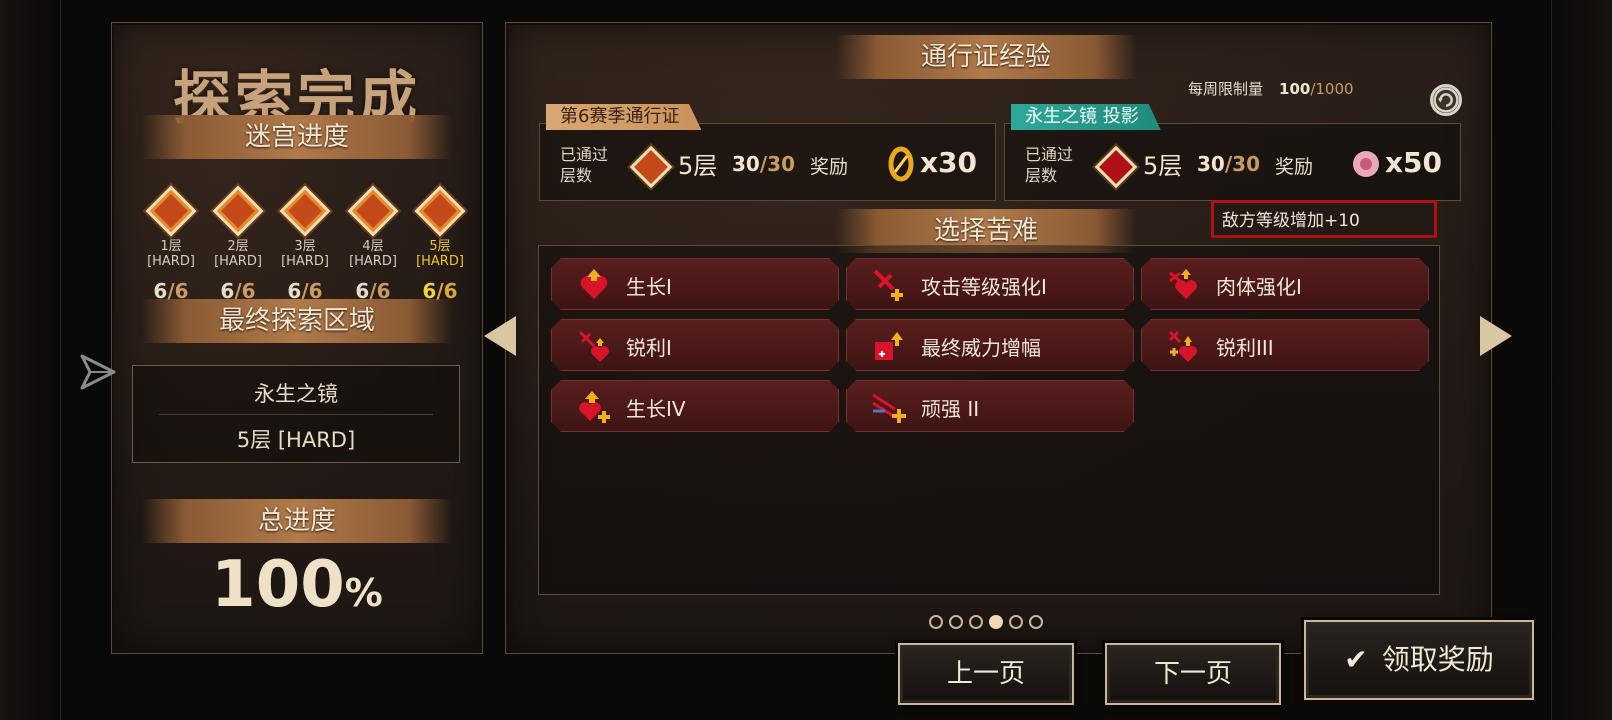 This screenshot has width=1612, height=720. What do you see at coordinates (889, 407) in the screenshot?
I see `tenacity-icon` at bounding box center [889, 407].